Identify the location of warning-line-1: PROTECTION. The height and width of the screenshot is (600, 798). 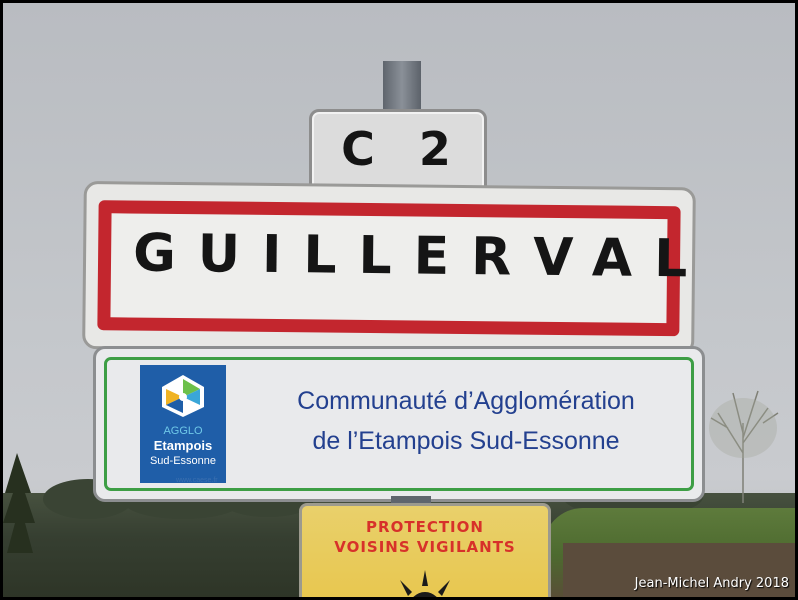
(425, 527).